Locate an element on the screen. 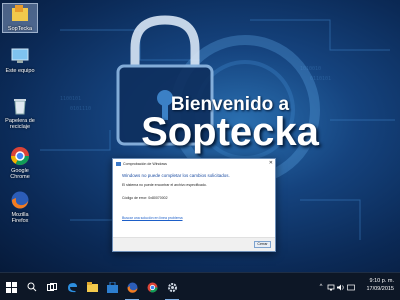 This screenshot has height=300, width=400. tray-language is located at coordinates (351, 286).